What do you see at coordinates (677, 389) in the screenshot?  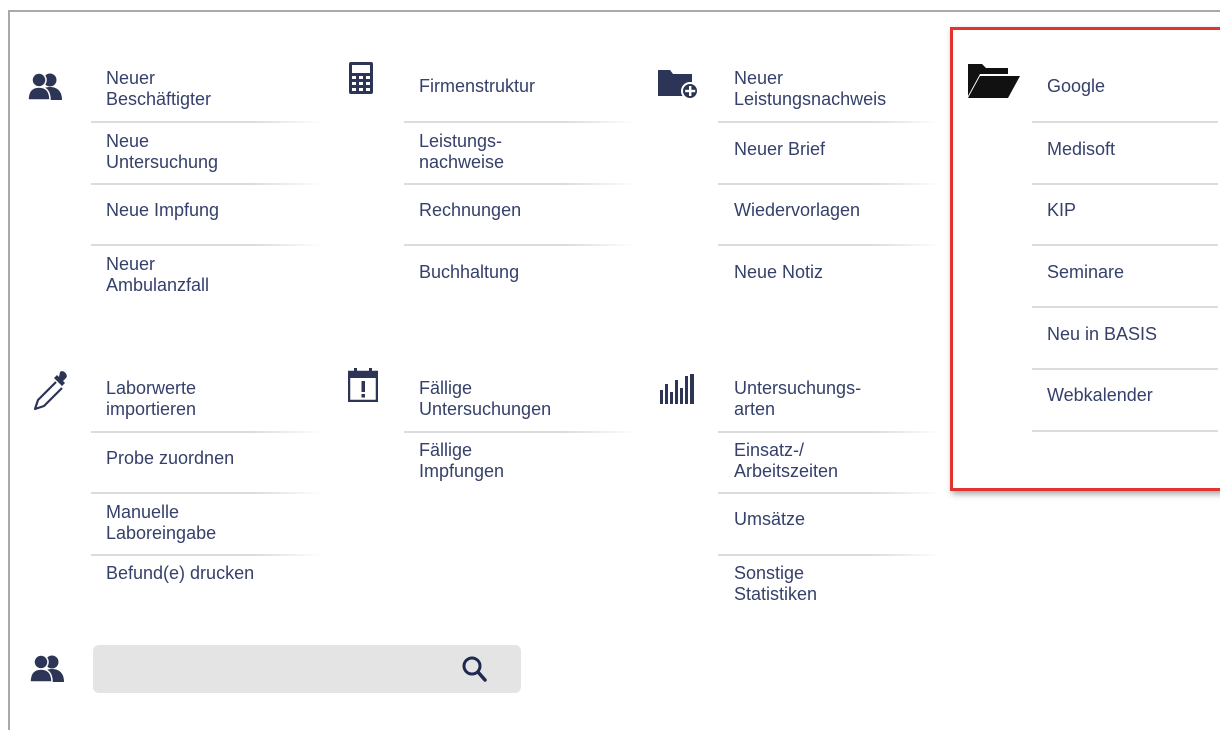 I see `bar-chart-icon` at bounding box center [677, 389].